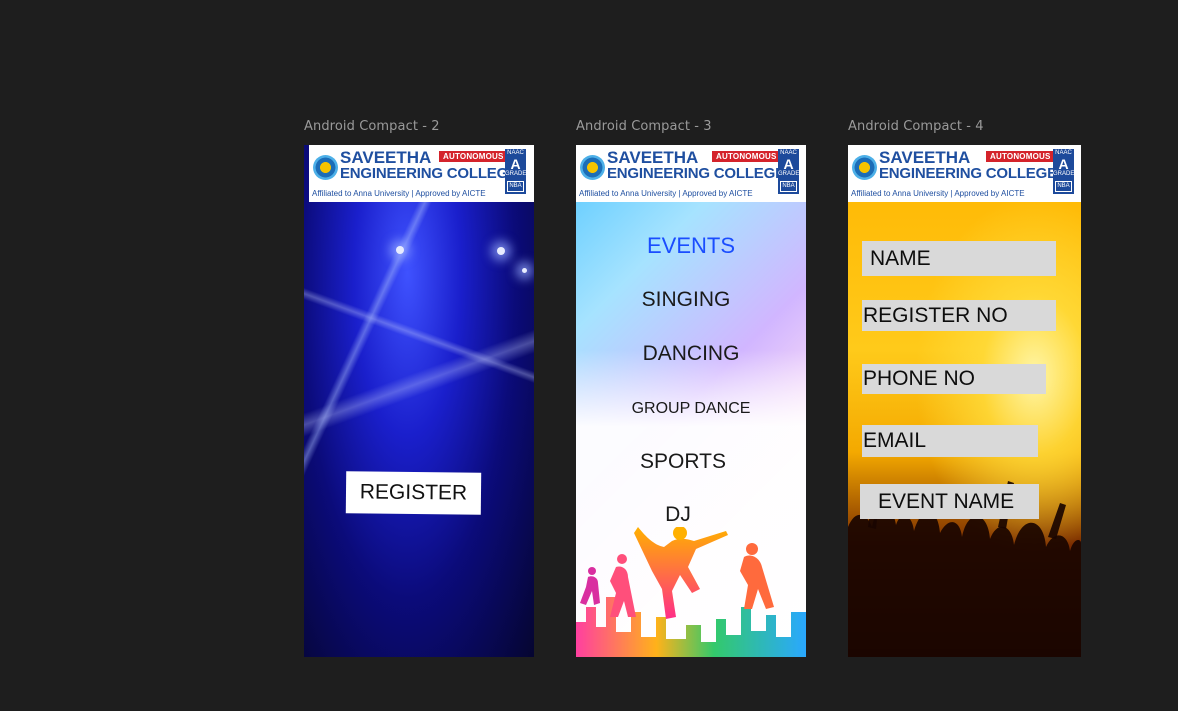  Describe the element at coordinates (691, 354) in the screenshot. I see `event-item-dancing: DANCING` at that location.